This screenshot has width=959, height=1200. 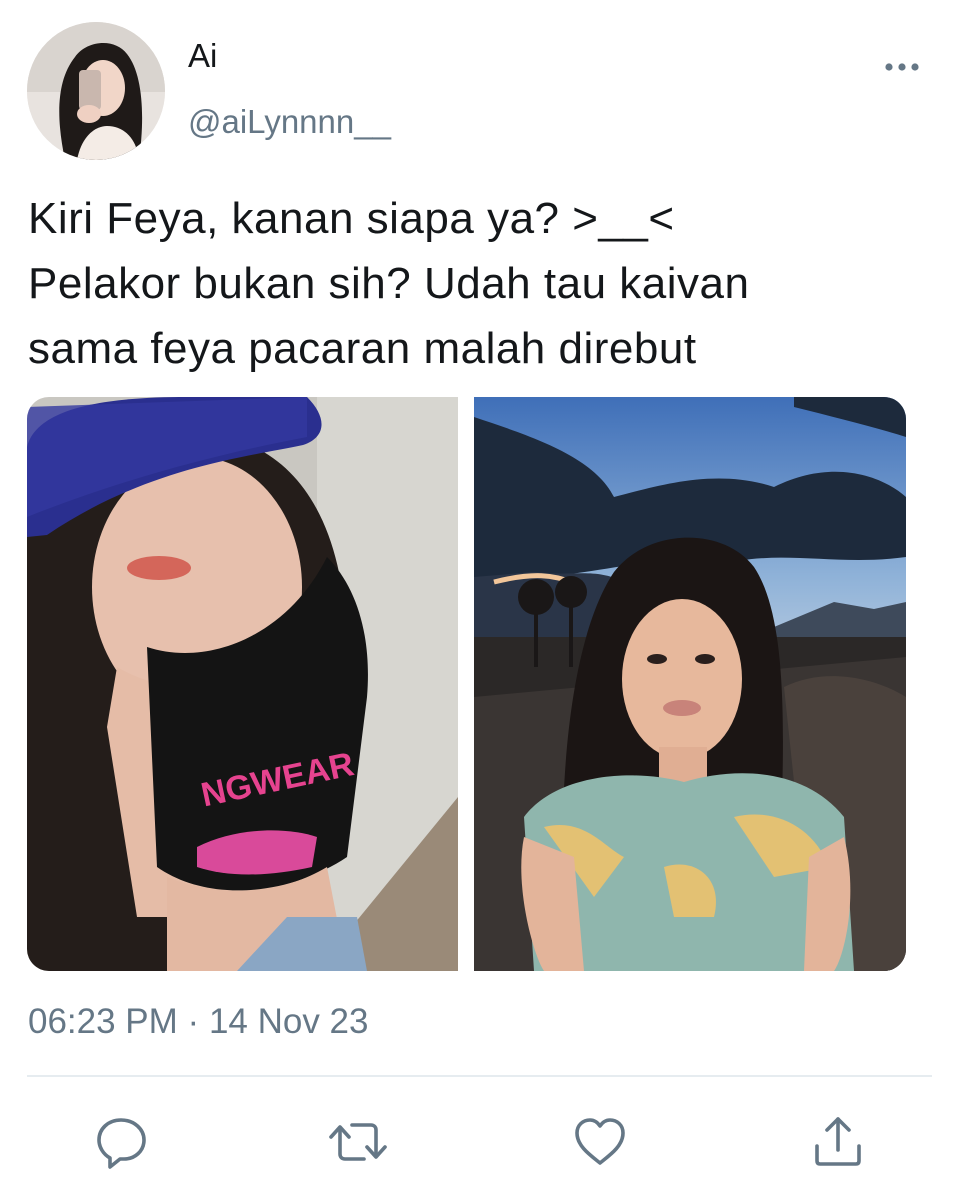 What do you see at coordinates (351, 218) in the screenshot?
I see `tweet-text-line: Kiri Feya, kanan siapa ya? >__<` at bounding box center [351, 218].